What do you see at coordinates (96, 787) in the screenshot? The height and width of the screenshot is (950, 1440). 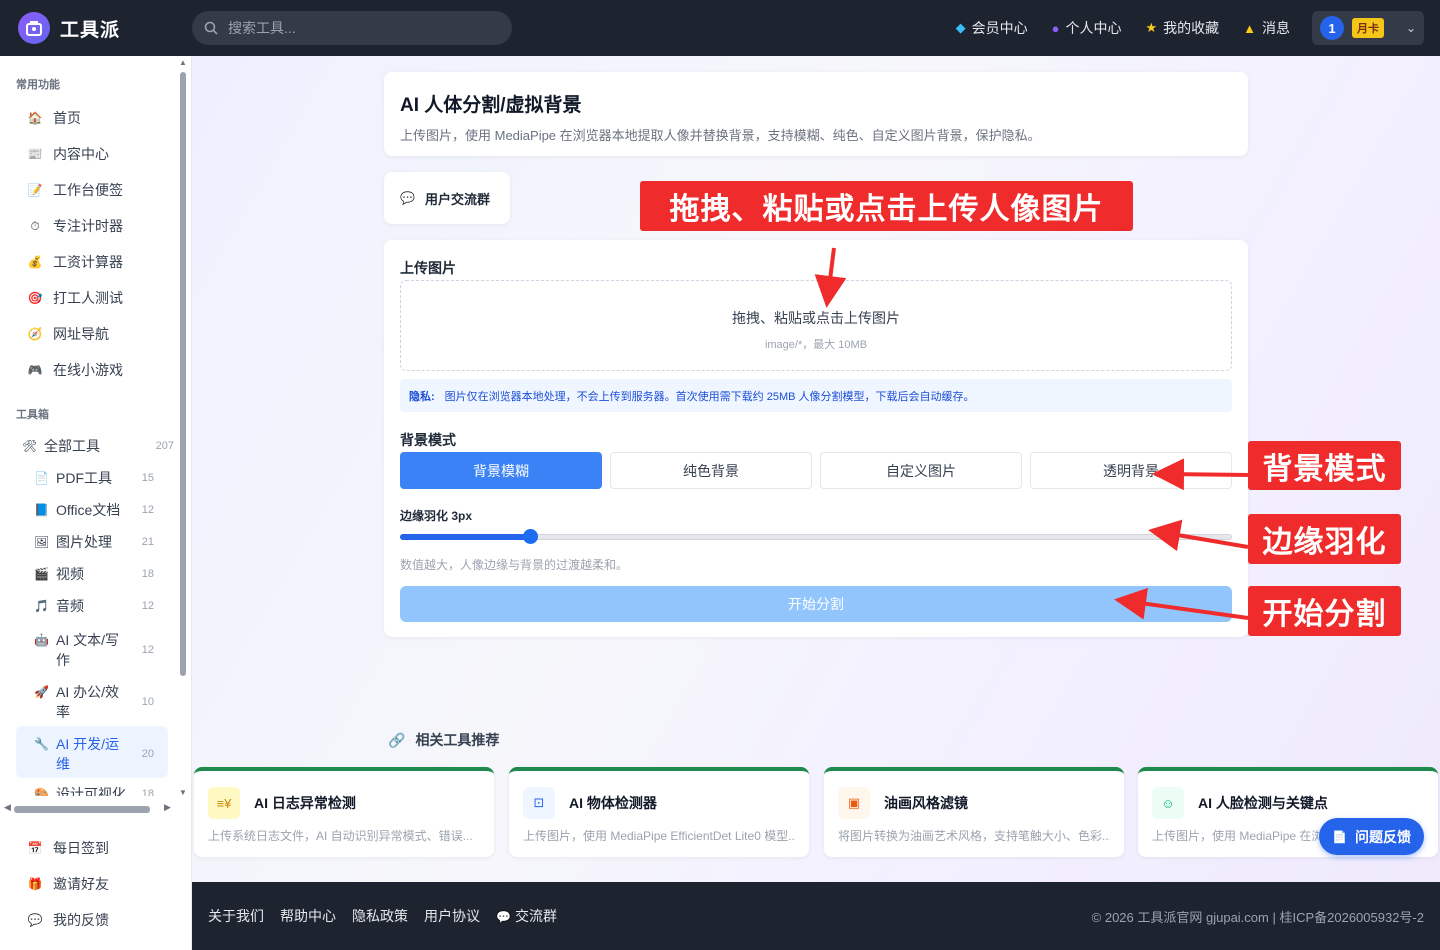 I see `sidebar-item-design: 🎨 设计可视化 18` at bounding box center [96, 787].